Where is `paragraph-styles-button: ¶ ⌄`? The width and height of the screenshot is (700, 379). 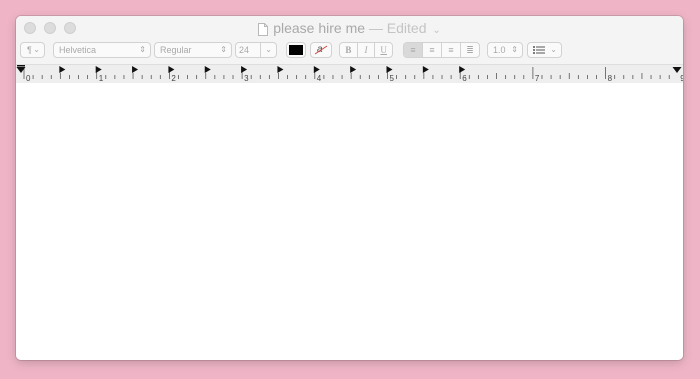 paragraph-styles-button: ¶ ⌄ is located at coordinates (32, 50).